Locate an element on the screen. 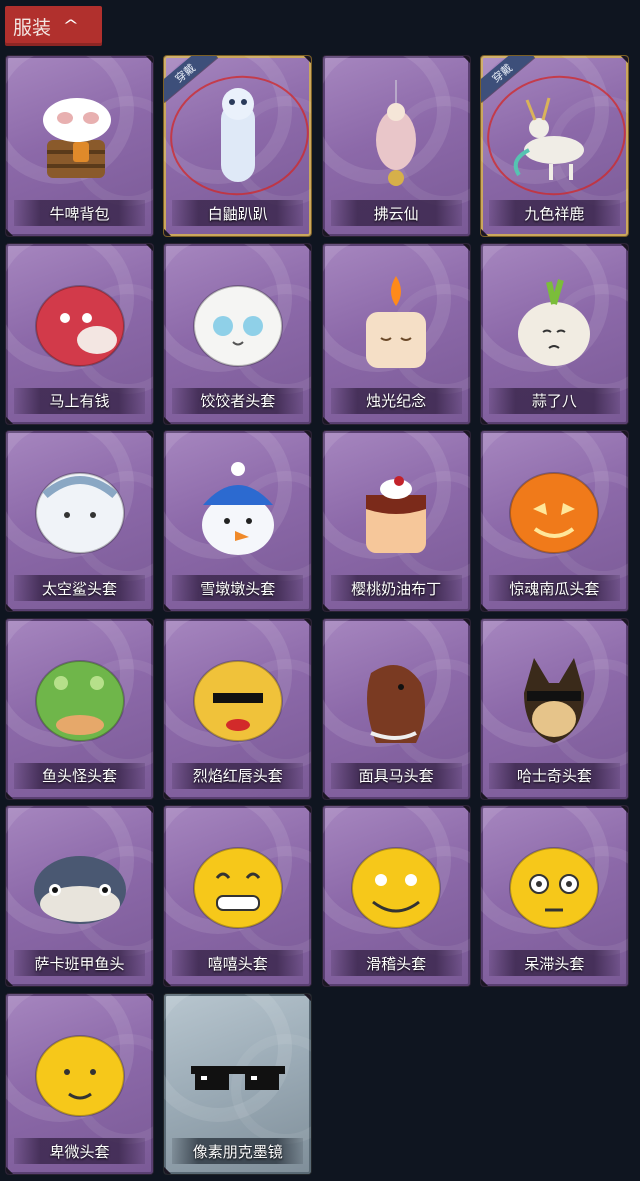 The image size is (640, 1181). item-card: 滑稽头套 is located at coordinates (396, 896).